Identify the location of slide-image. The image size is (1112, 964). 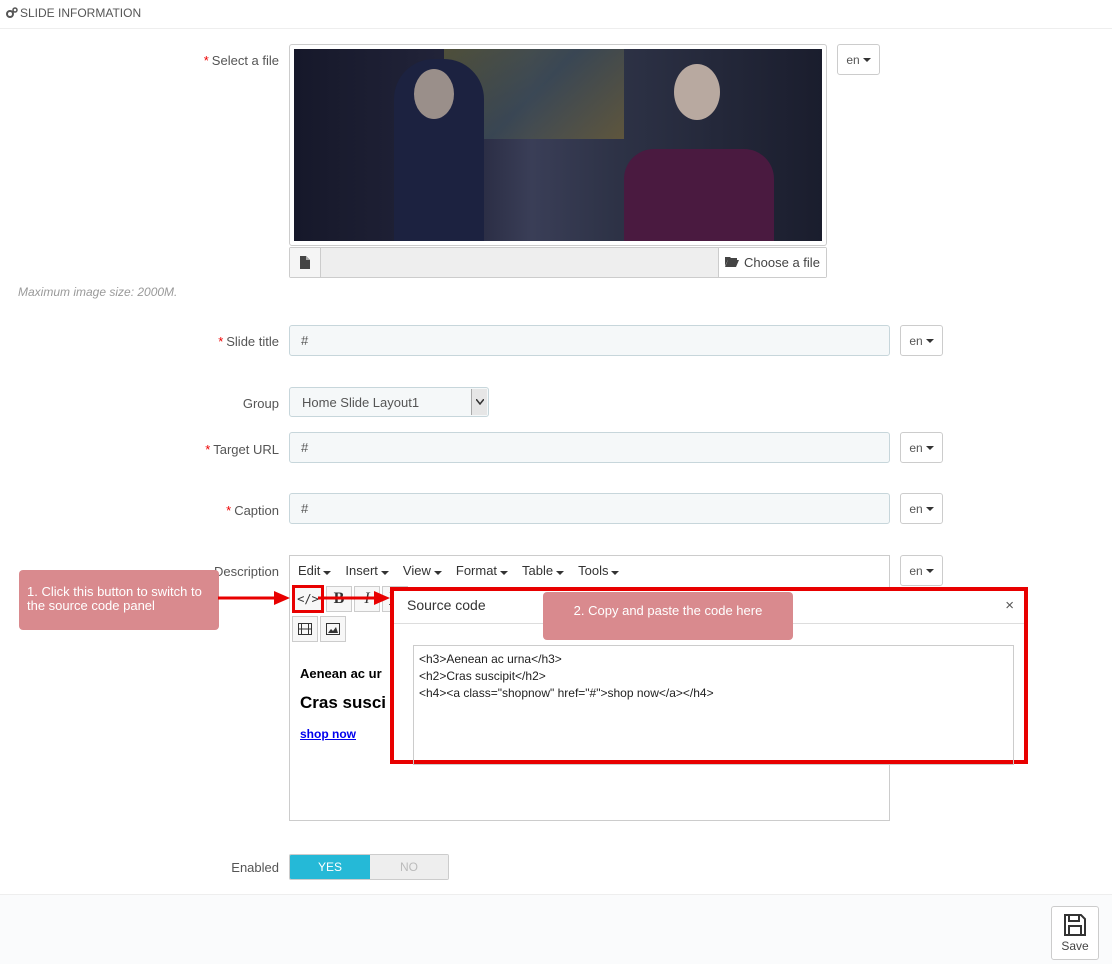
(558, 145).